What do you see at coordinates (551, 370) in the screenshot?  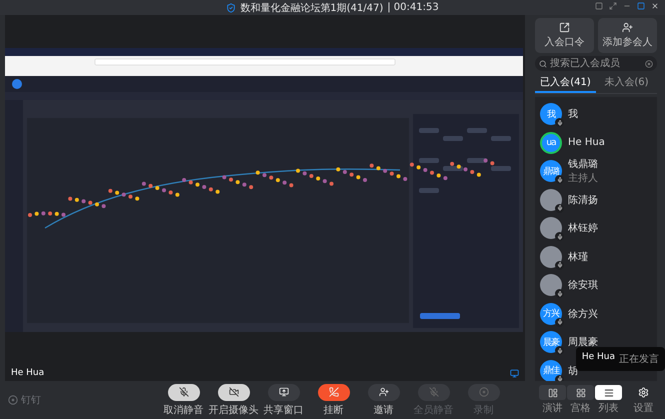 I see `avatar: 鼎佳` at bounding box center [551, 370].